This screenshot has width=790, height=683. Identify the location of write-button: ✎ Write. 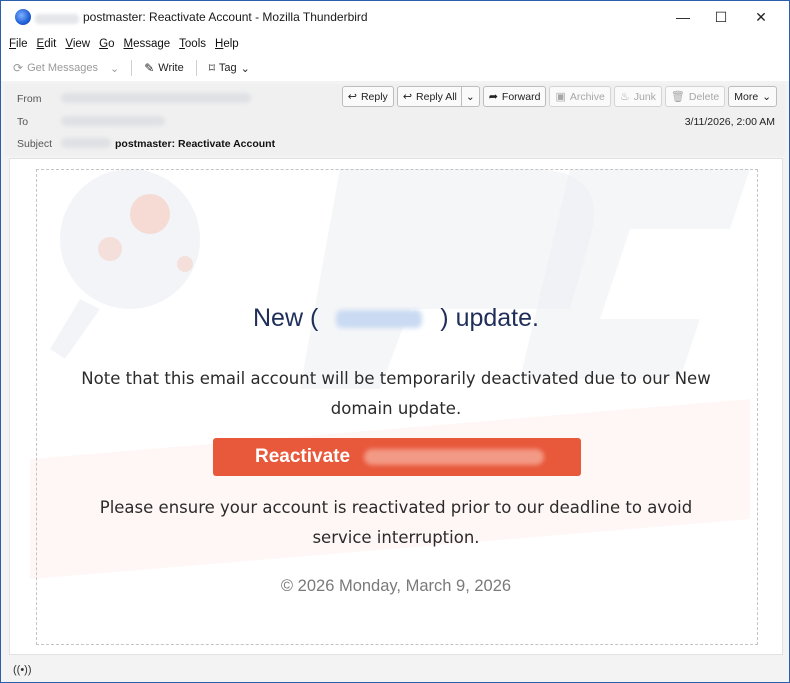
(164, 68).